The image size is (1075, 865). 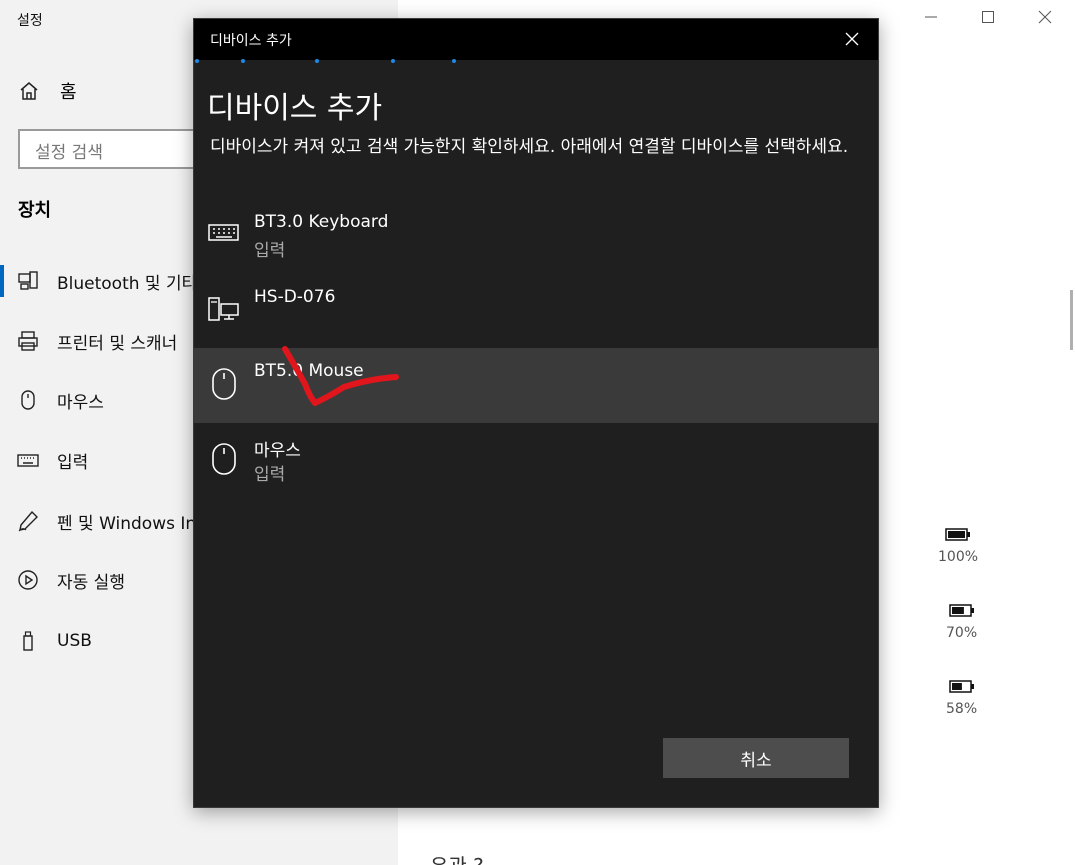 What do you see at coordinates (536, 311) in the screenshot?
I see `device-item-computer: HS-D-076` at bounding box center [536, 311].